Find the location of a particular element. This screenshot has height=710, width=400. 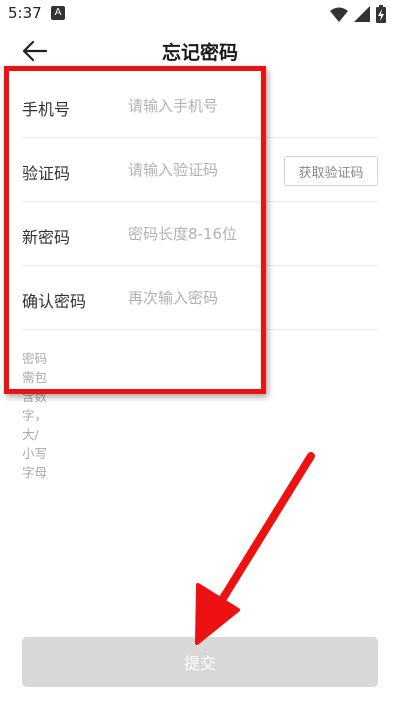

page-title: 忘记密码 is located at coordinates (199, 53).